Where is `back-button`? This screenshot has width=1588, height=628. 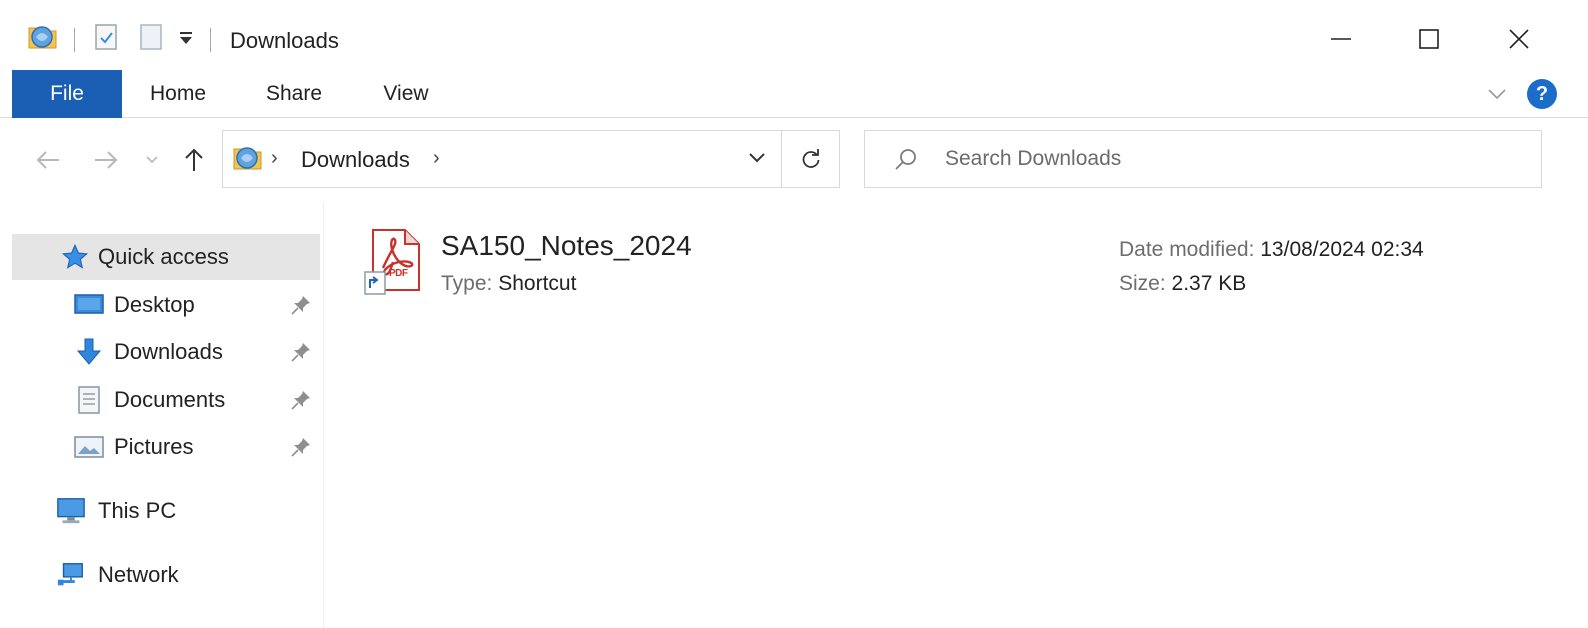 back-button is located at coordinates (48, 160).